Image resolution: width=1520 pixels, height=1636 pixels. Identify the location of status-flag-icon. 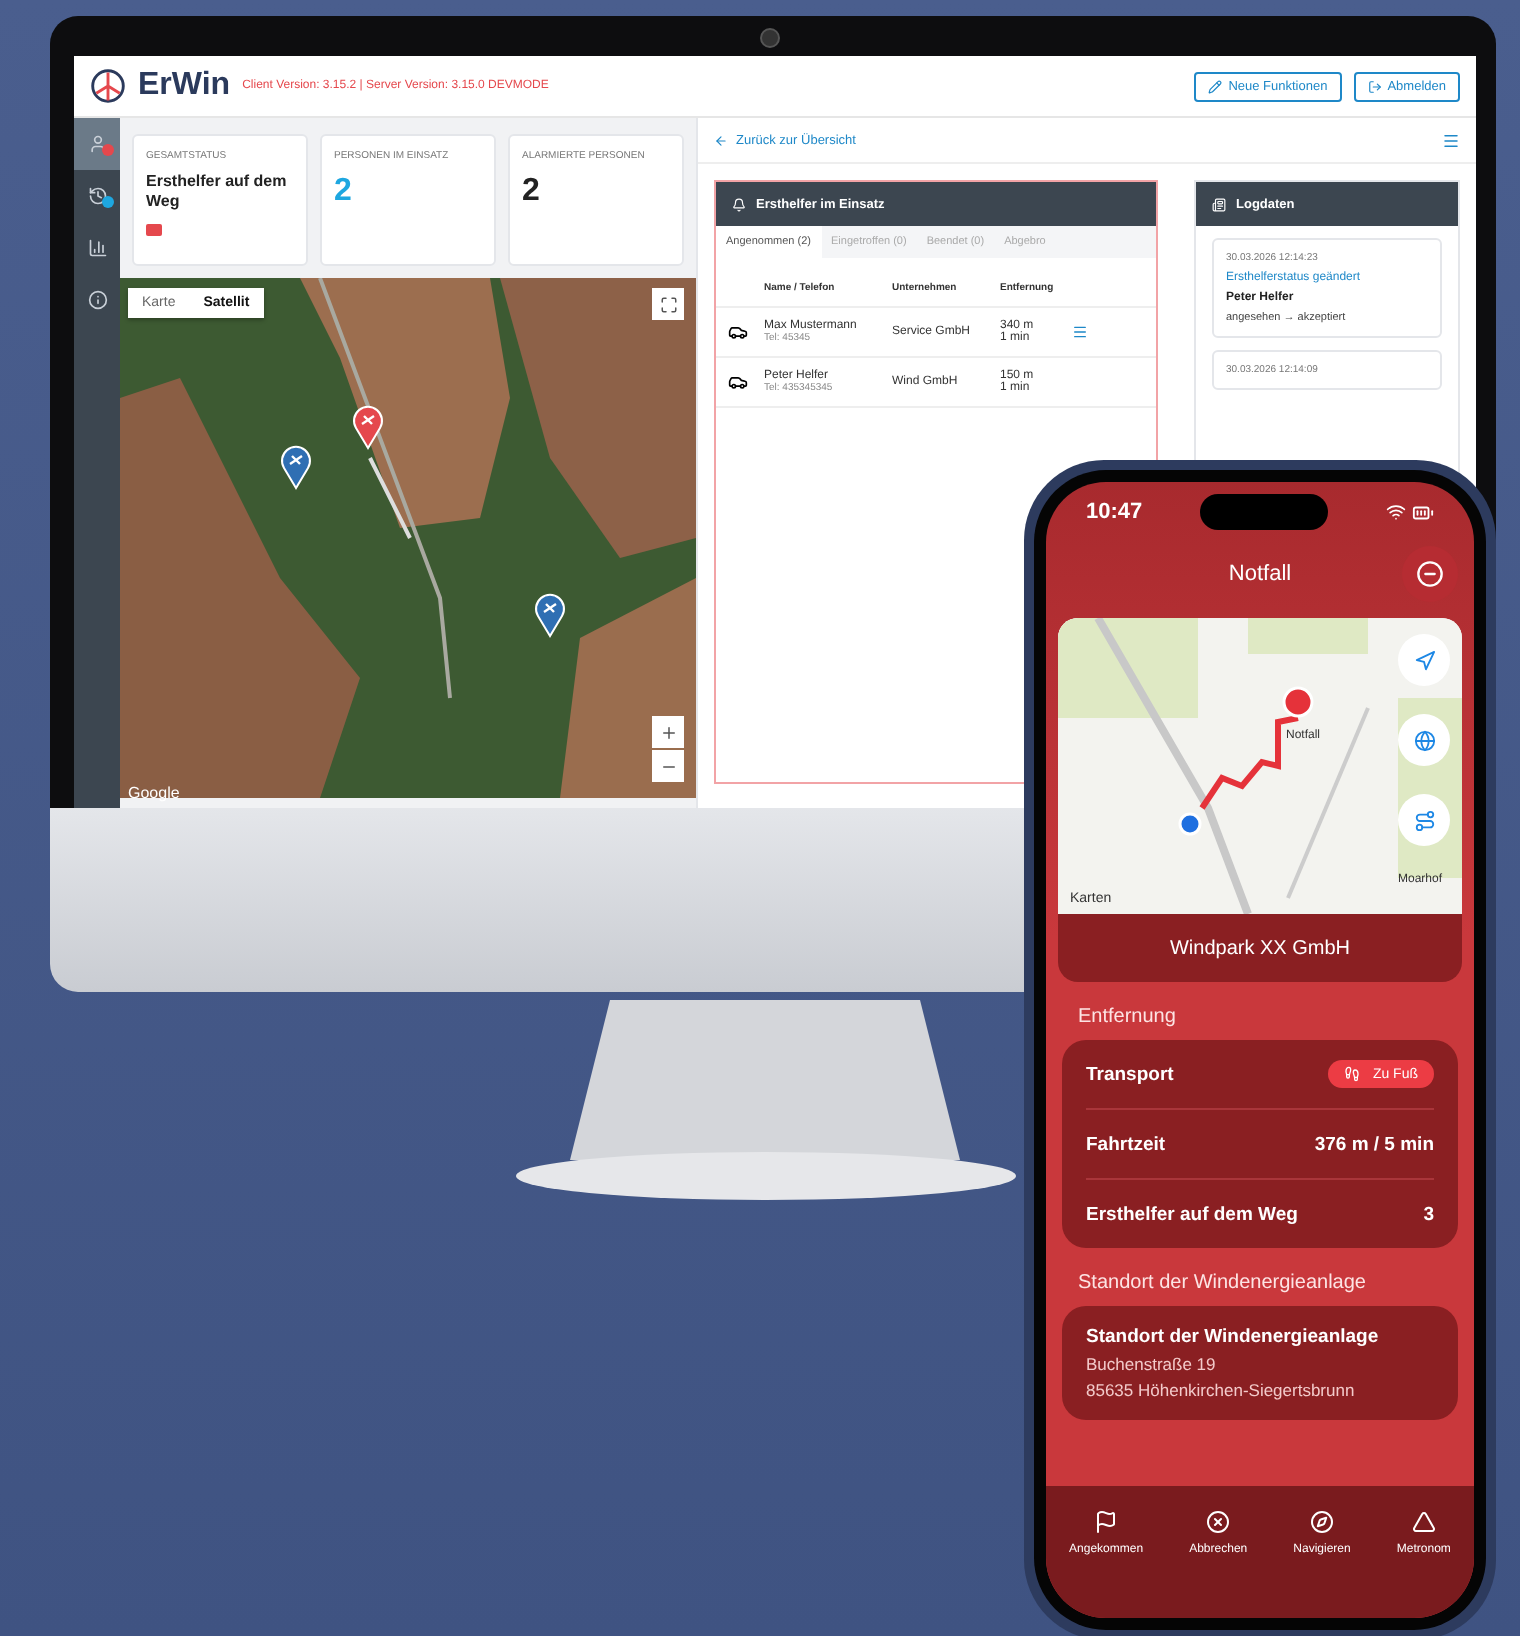
(154, 229).